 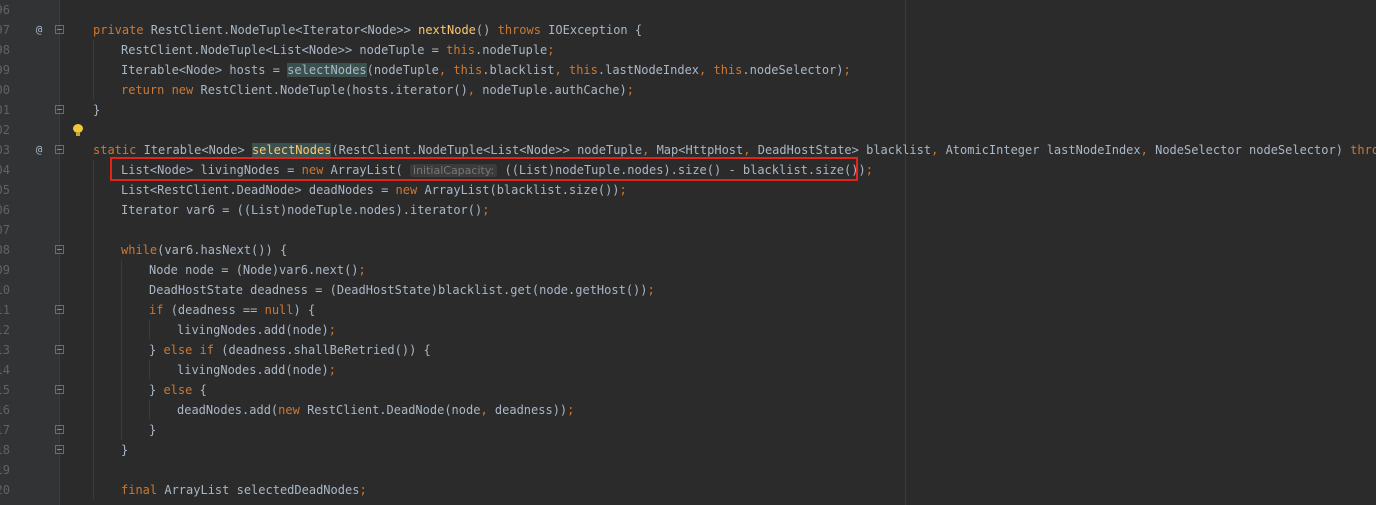 I want to click on code-text: Node node = (Node)var6.next();, so click(x=257, y=270).